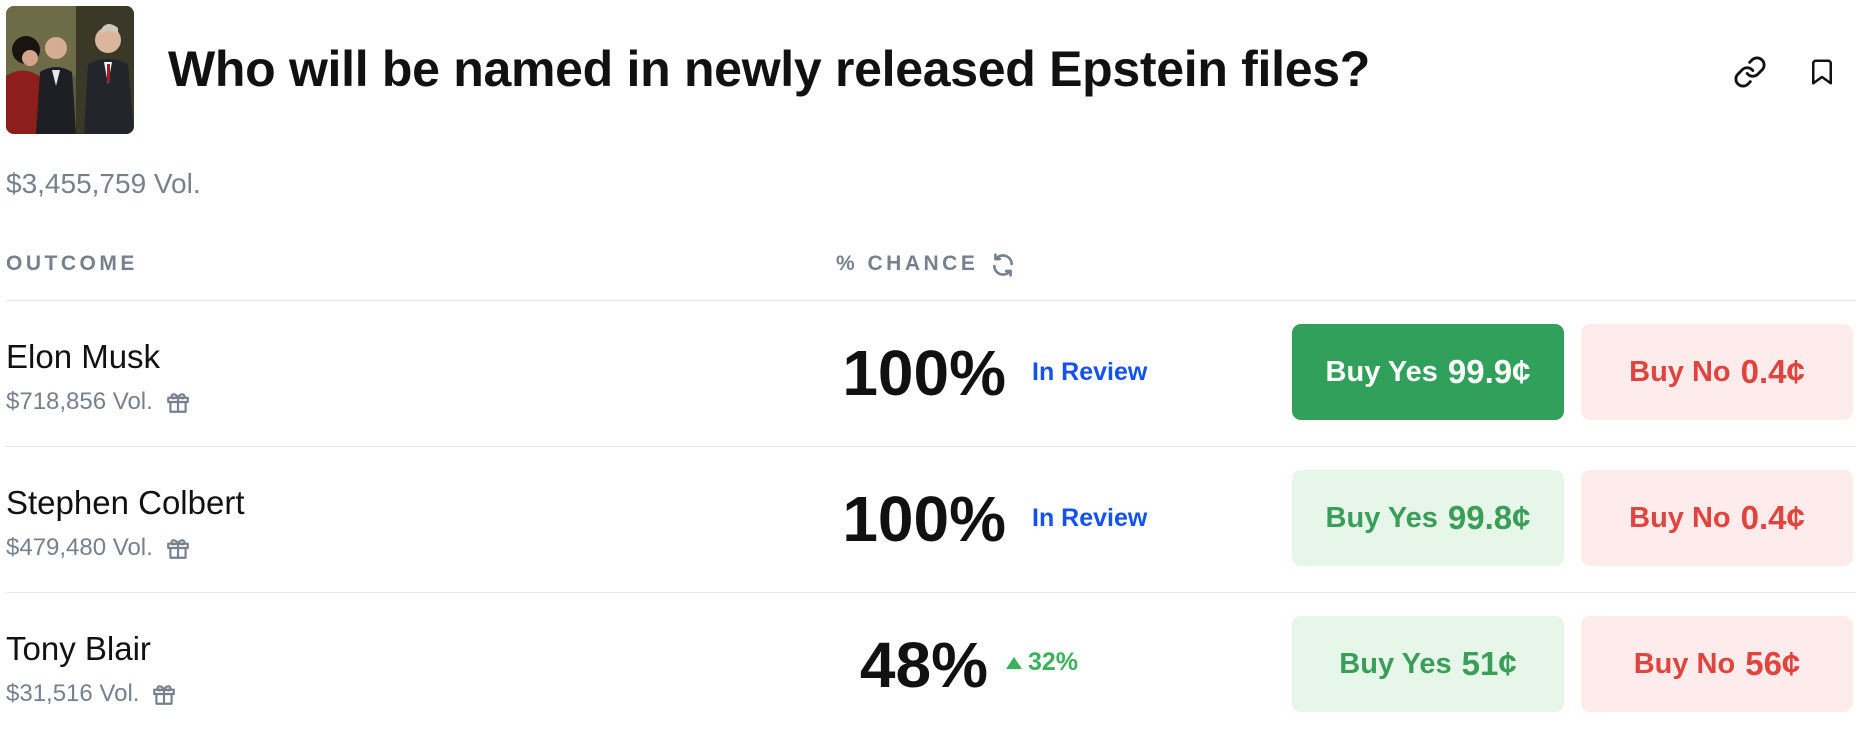 The height and width of the screenshot is (738, 1862). What do you see at coordinates (79, 547) in the screenshot?
I see `outcome-volume-text: $479,480 Vol.` at bounding box center [79, 547].